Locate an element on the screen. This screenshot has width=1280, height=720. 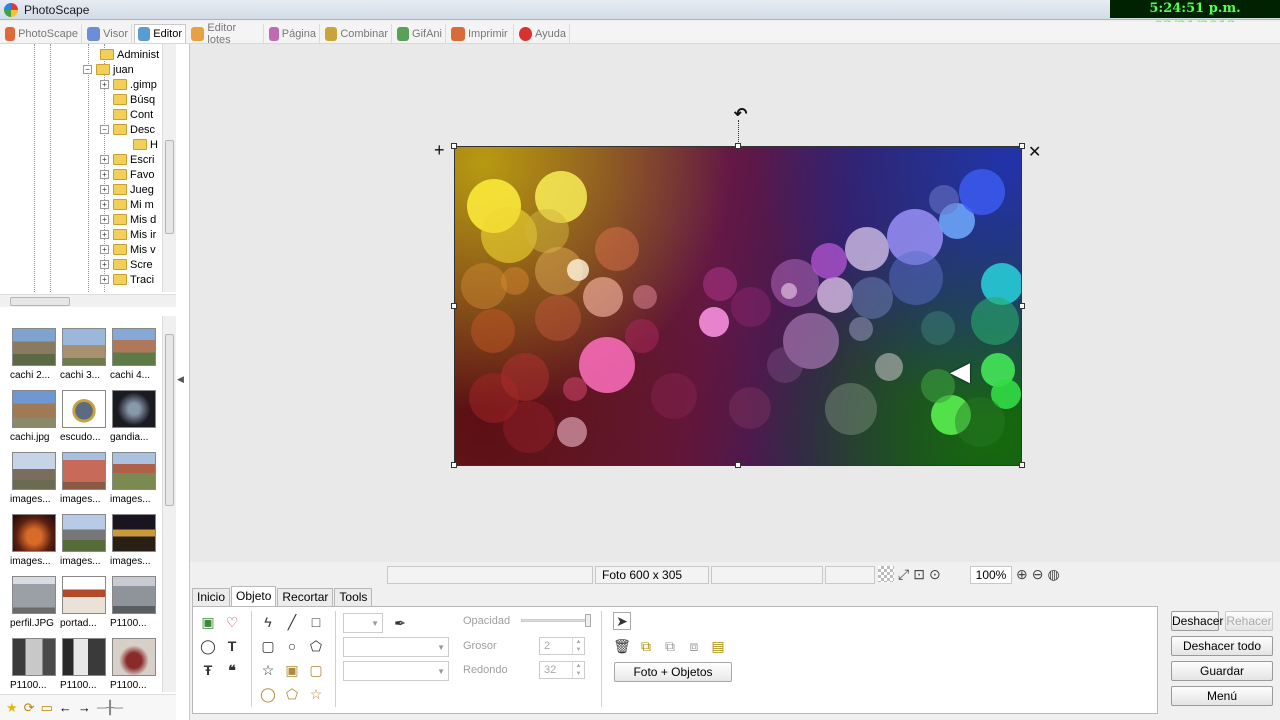
zoom-reset-icon: ◍ is located at coordinates (1053, 574).